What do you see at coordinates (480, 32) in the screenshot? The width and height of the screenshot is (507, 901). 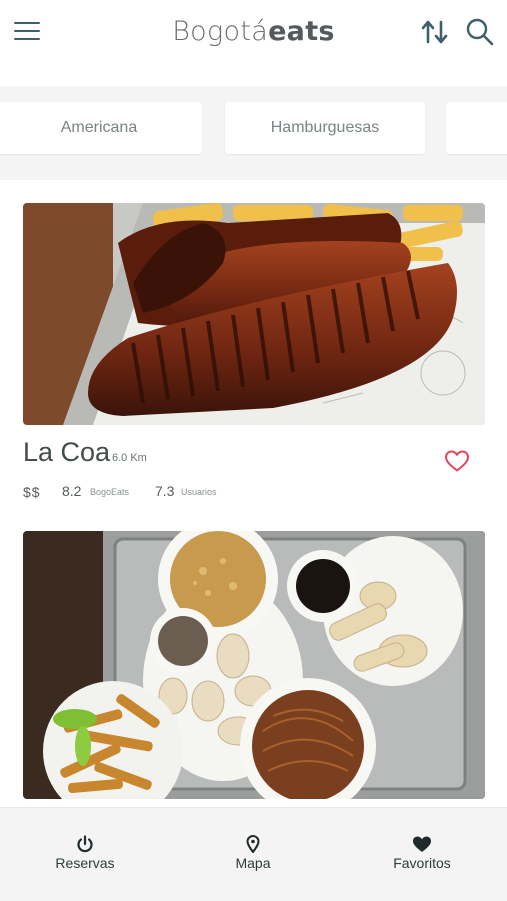 I see `search-icon` at bounding box center [480, 32].